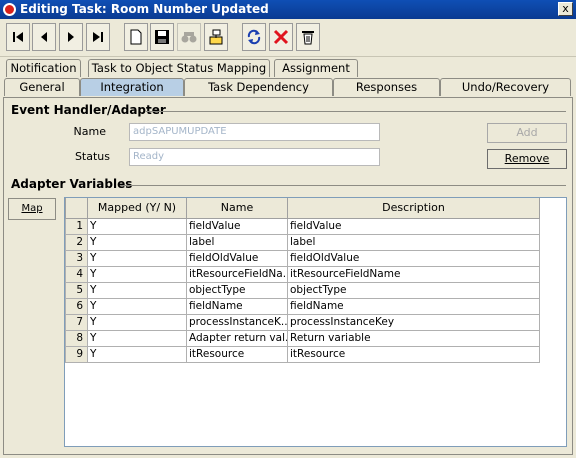  Describe the element at coordinates (413, 306) in the screenshot. I see `description-cell: fieldName` at that location.